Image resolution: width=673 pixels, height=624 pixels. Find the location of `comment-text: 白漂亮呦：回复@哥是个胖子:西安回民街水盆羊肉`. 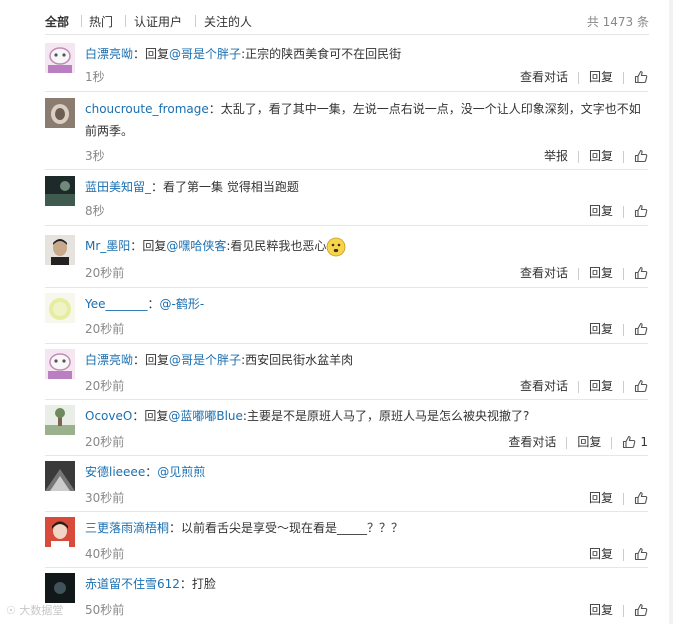

comment-text: 白漂亮呦：回复@哥是个胖子:西安回民街水盆羊肉 is located at coordinates (366, 360).